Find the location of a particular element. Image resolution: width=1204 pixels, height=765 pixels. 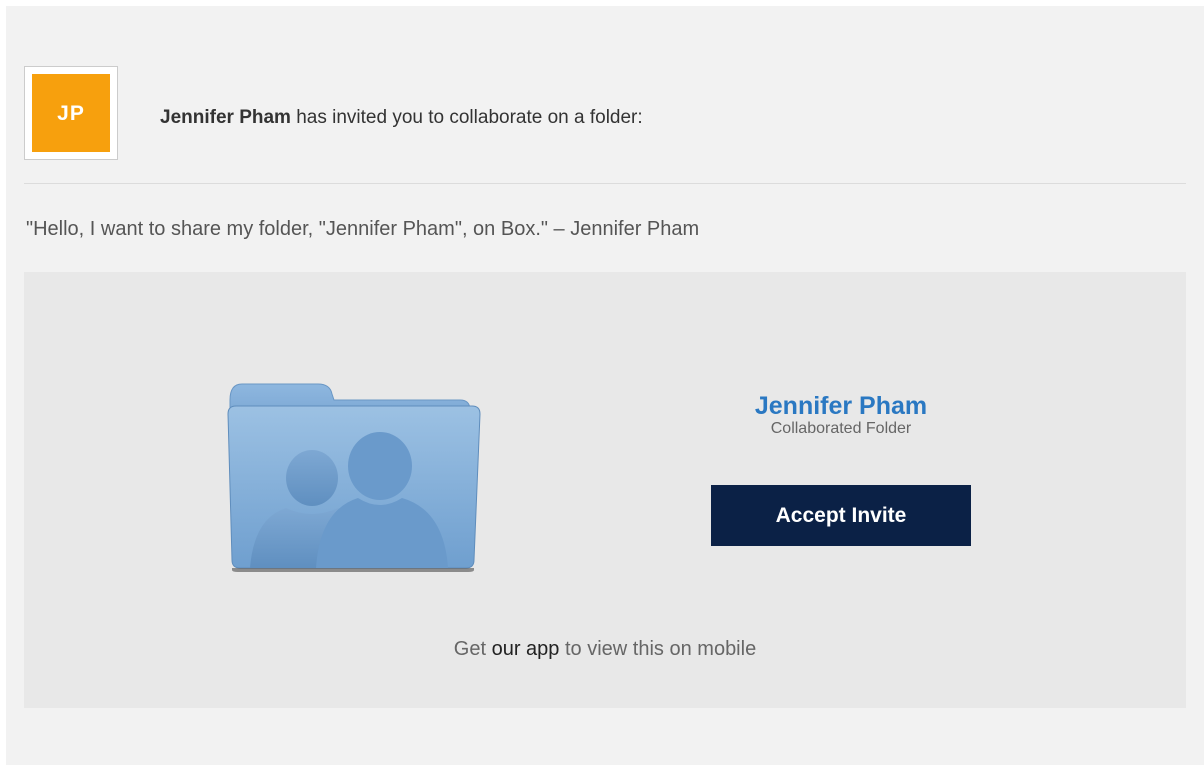

accept-invite-button: Accept Invite is located at coordinates (841, 515).